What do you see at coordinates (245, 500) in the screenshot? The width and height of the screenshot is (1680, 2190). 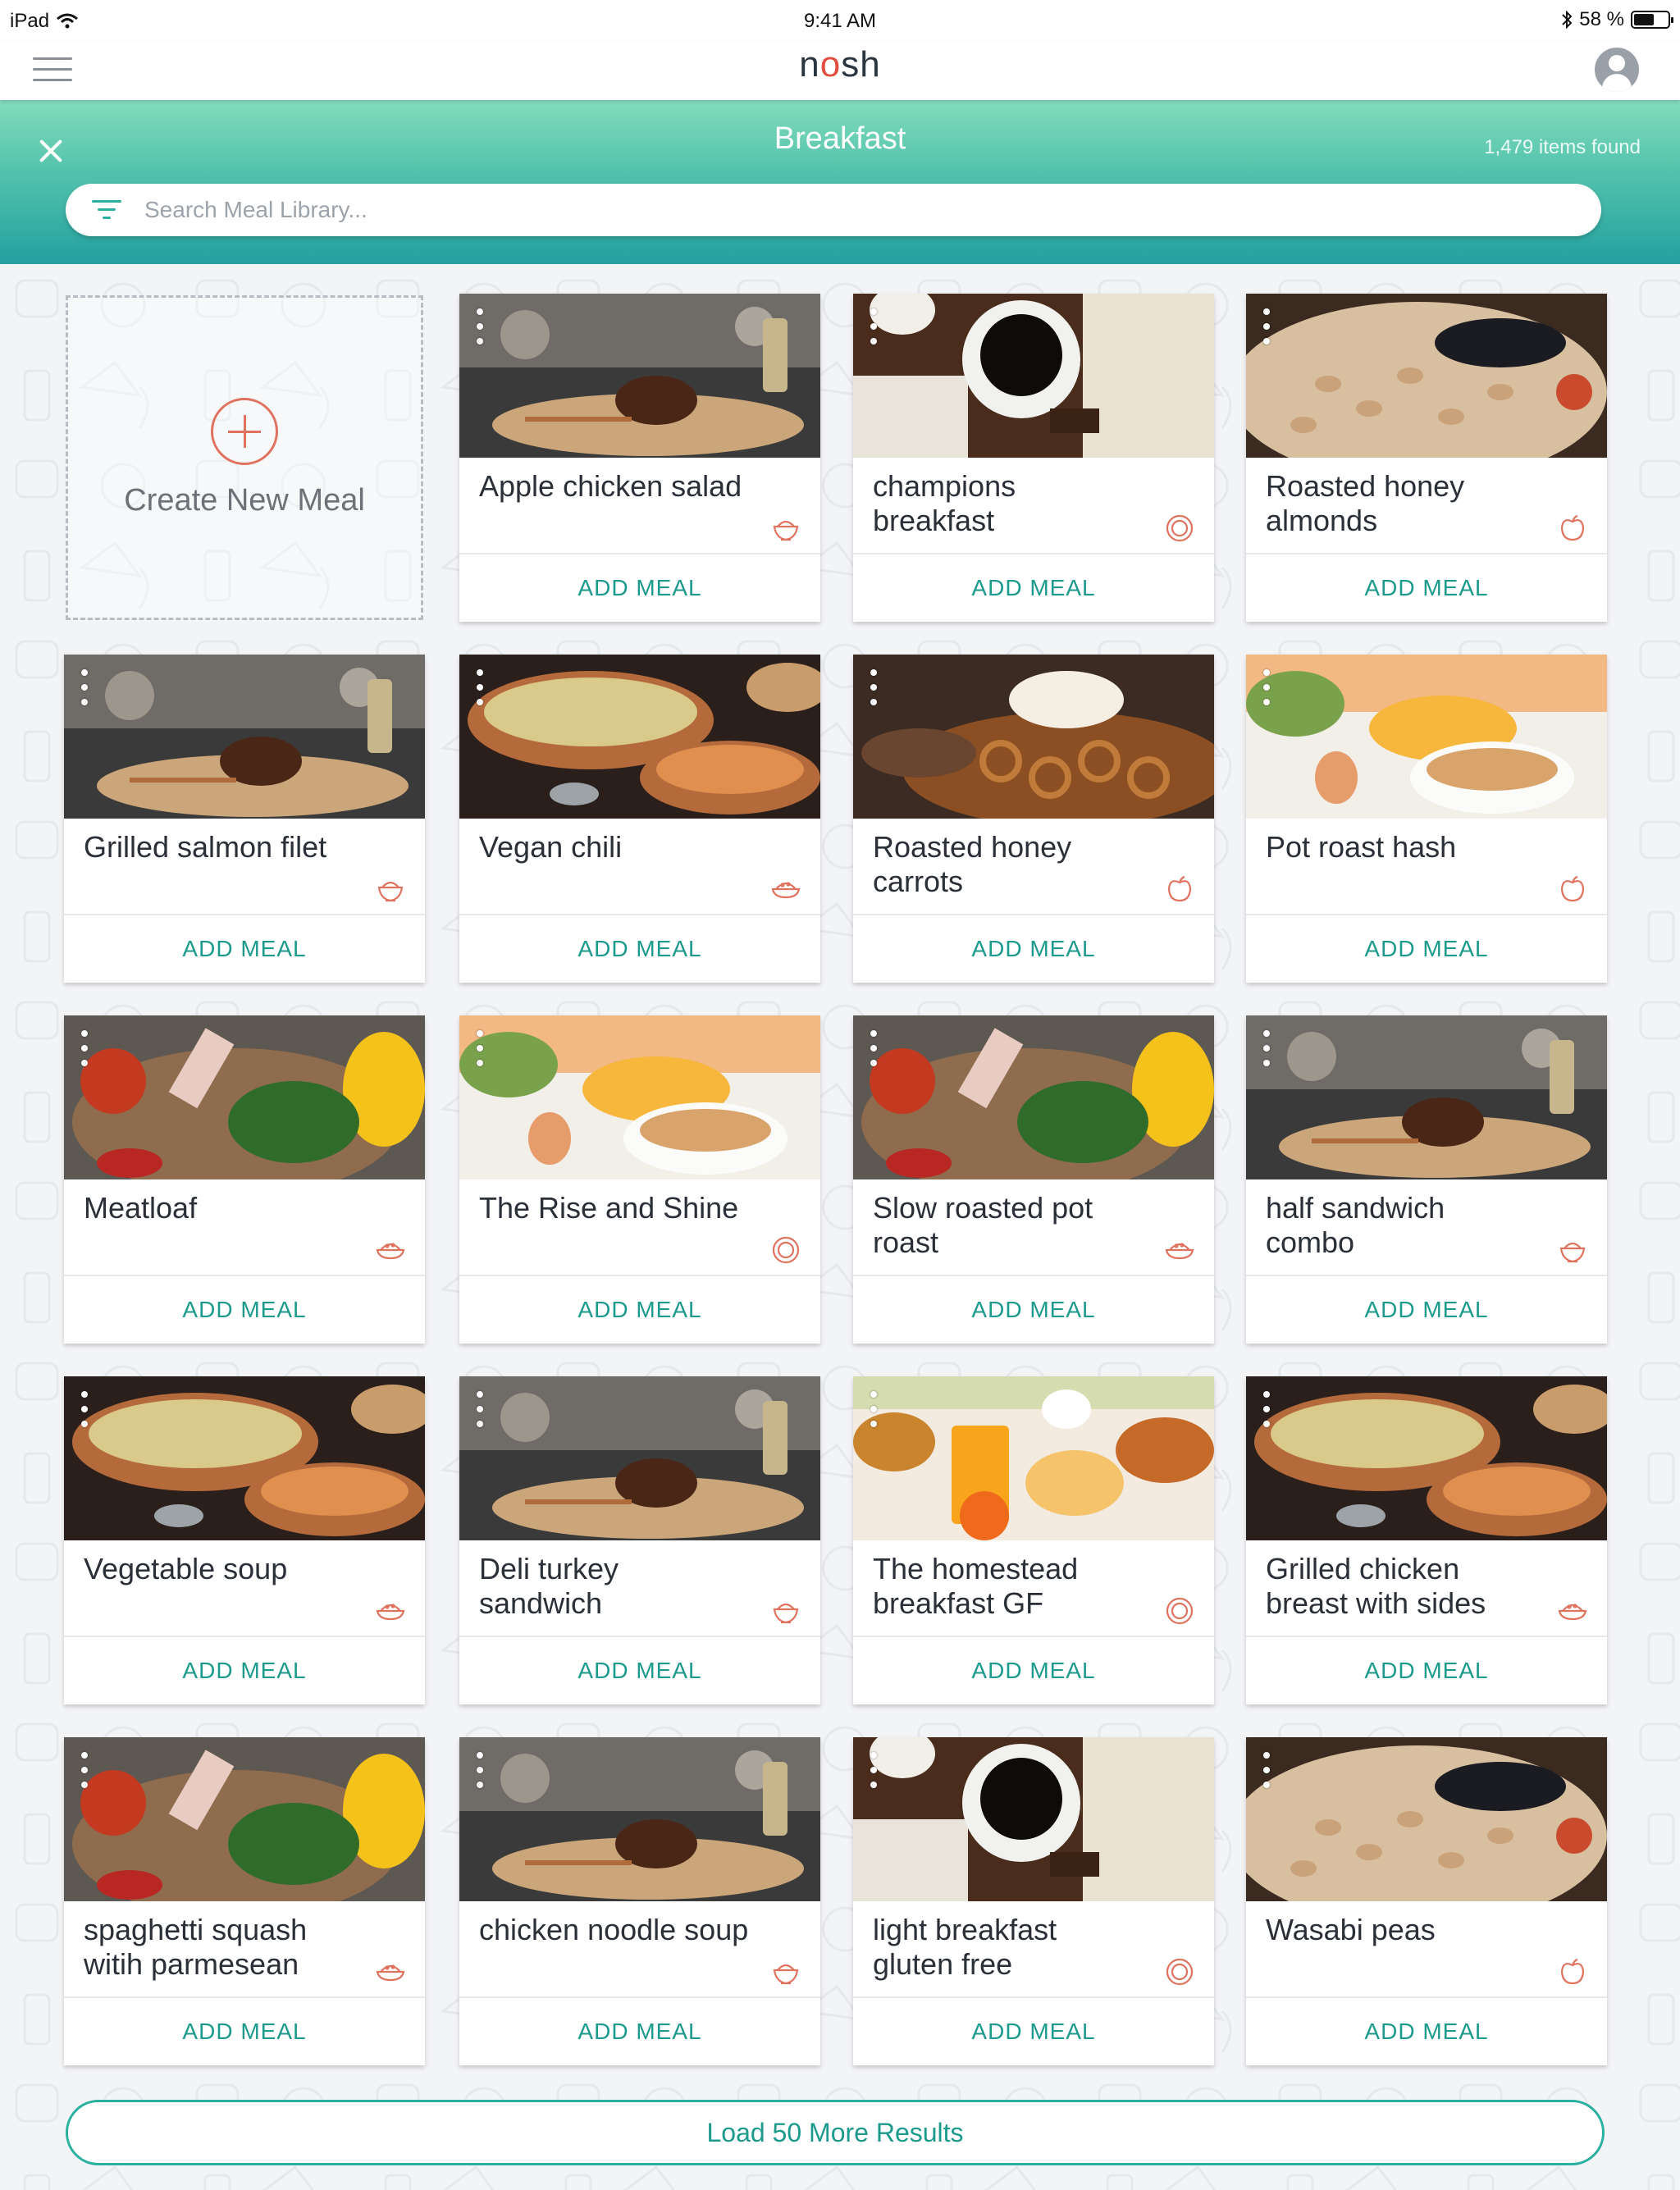 I see `create-new-meal-label: Create New Meal` at bounding box center [245, 500].